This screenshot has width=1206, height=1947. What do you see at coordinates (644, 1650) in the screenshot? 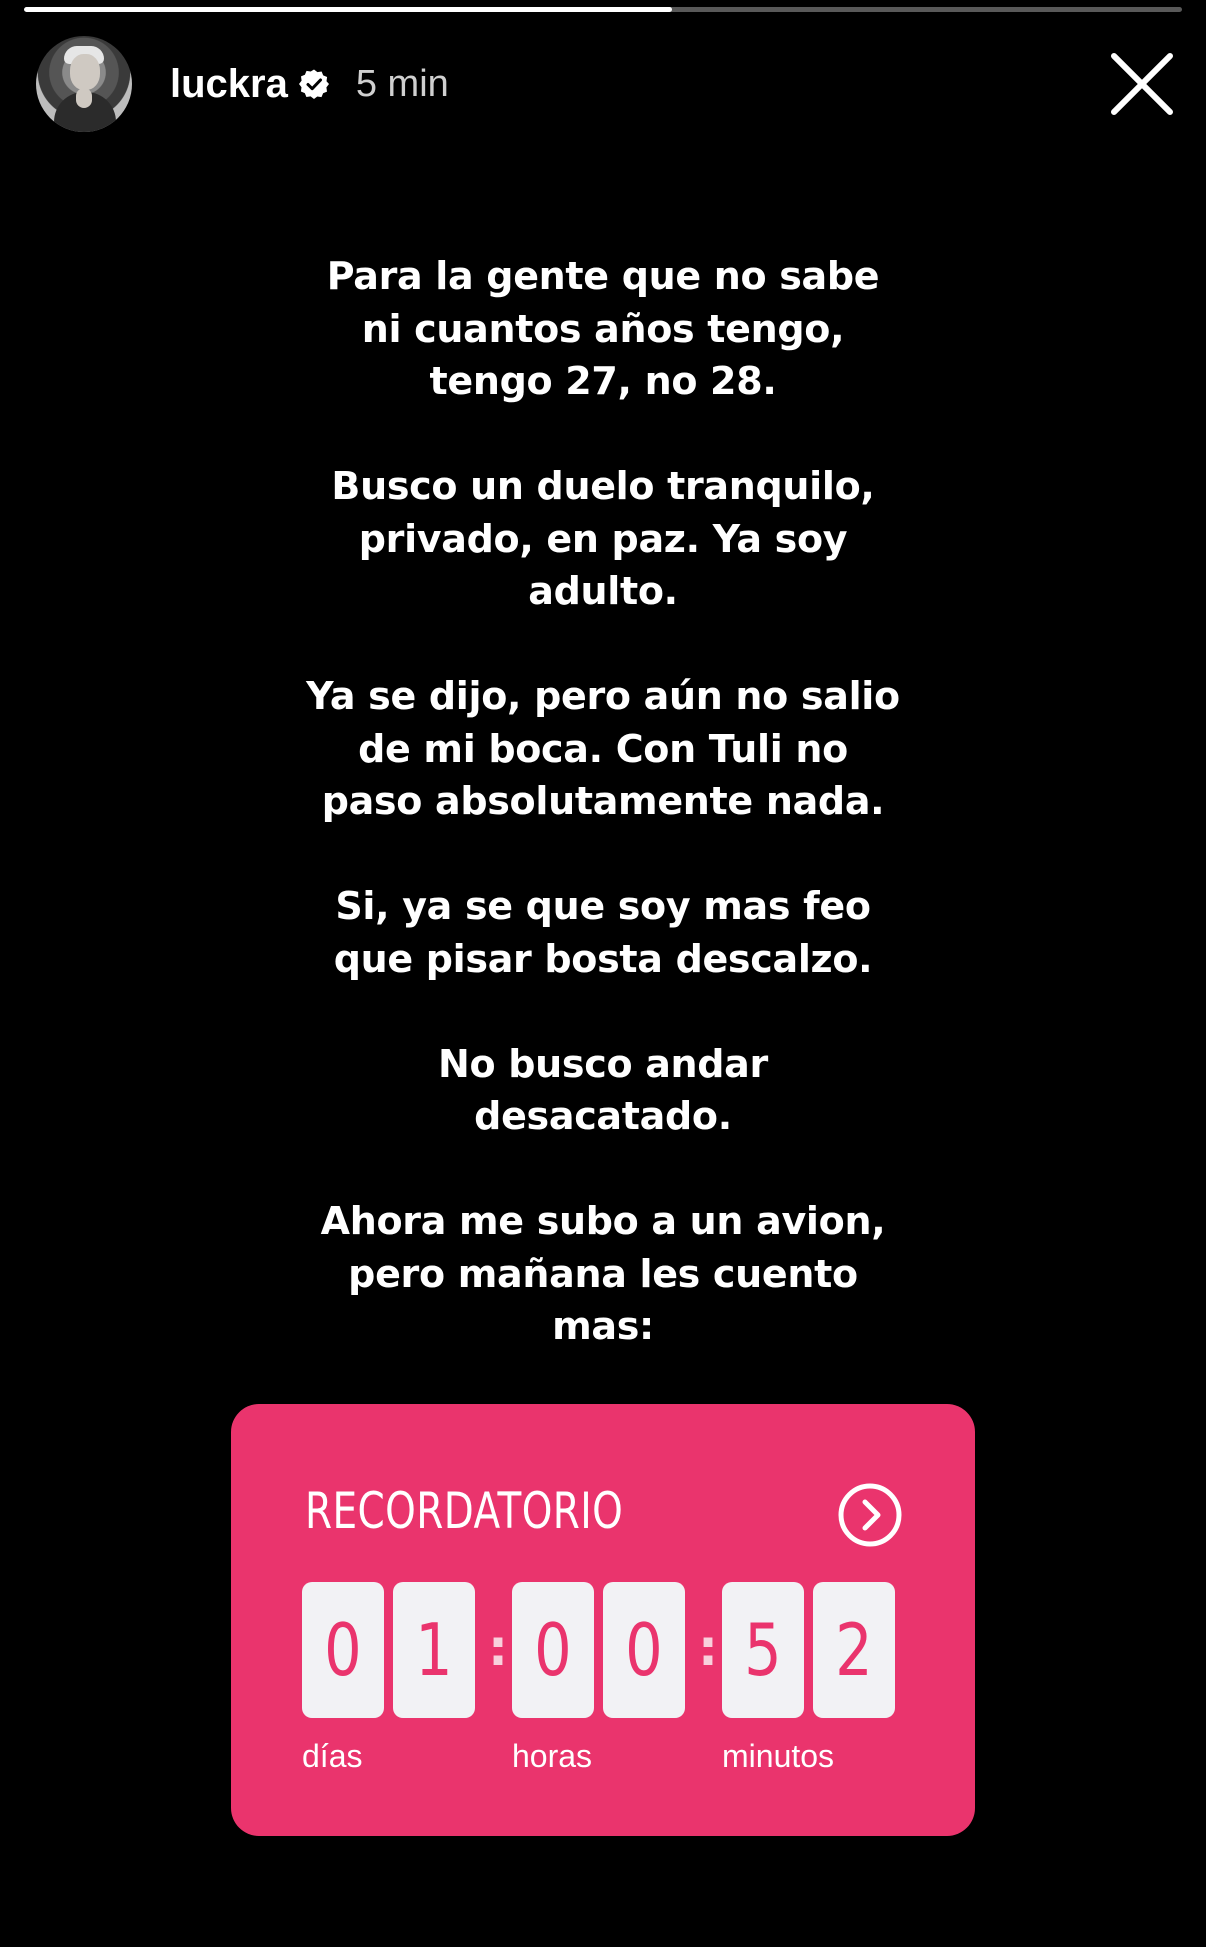
I see `hours-digit-2: 0` at bounding box center [644, 1650].